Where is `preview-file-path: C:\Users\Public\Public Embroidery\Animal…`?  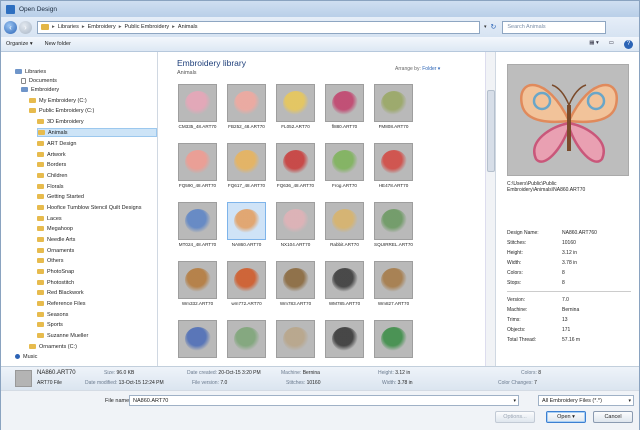
preview-file-path: C:\Users\Public\Public Embroidery\Animal… is located at coordinates (546, 187).